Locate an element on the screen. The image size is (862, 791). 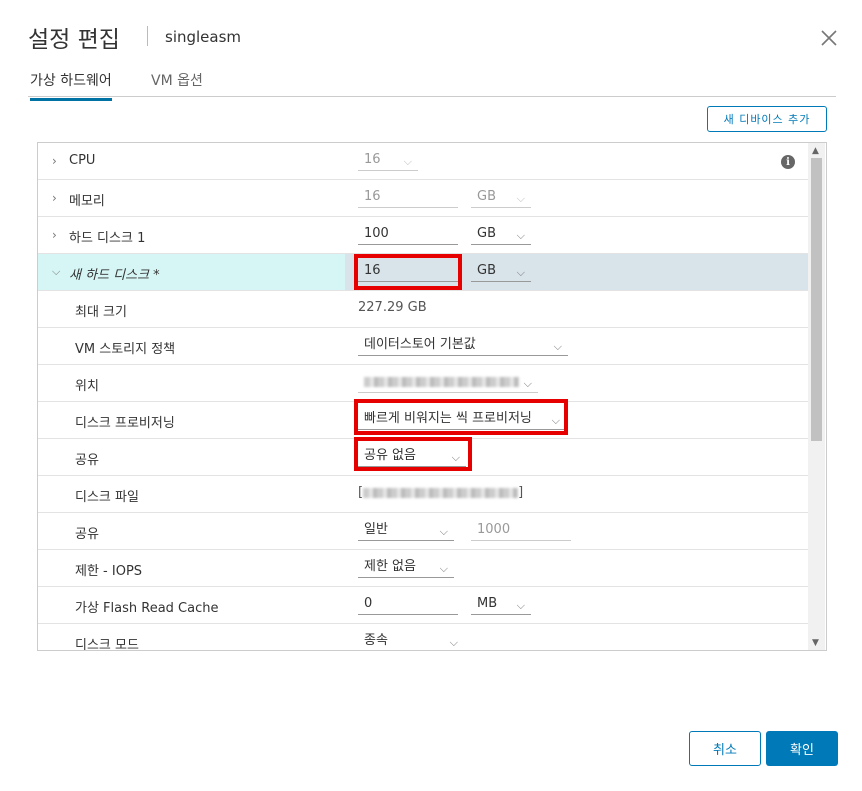
title-divider is located at coordinates (147, 36).